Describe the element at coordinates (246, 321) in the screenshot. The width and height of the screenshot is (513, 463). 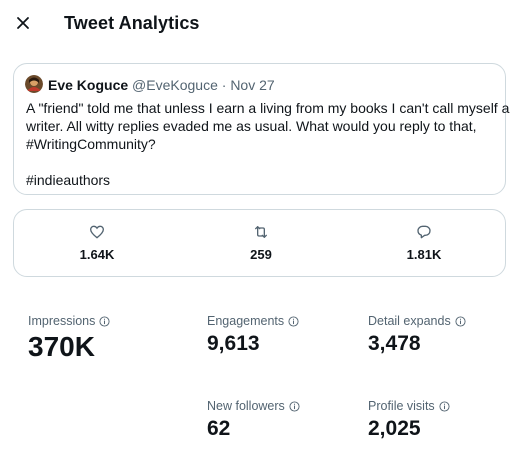
I see `engagements-label: Engagements` at that location.